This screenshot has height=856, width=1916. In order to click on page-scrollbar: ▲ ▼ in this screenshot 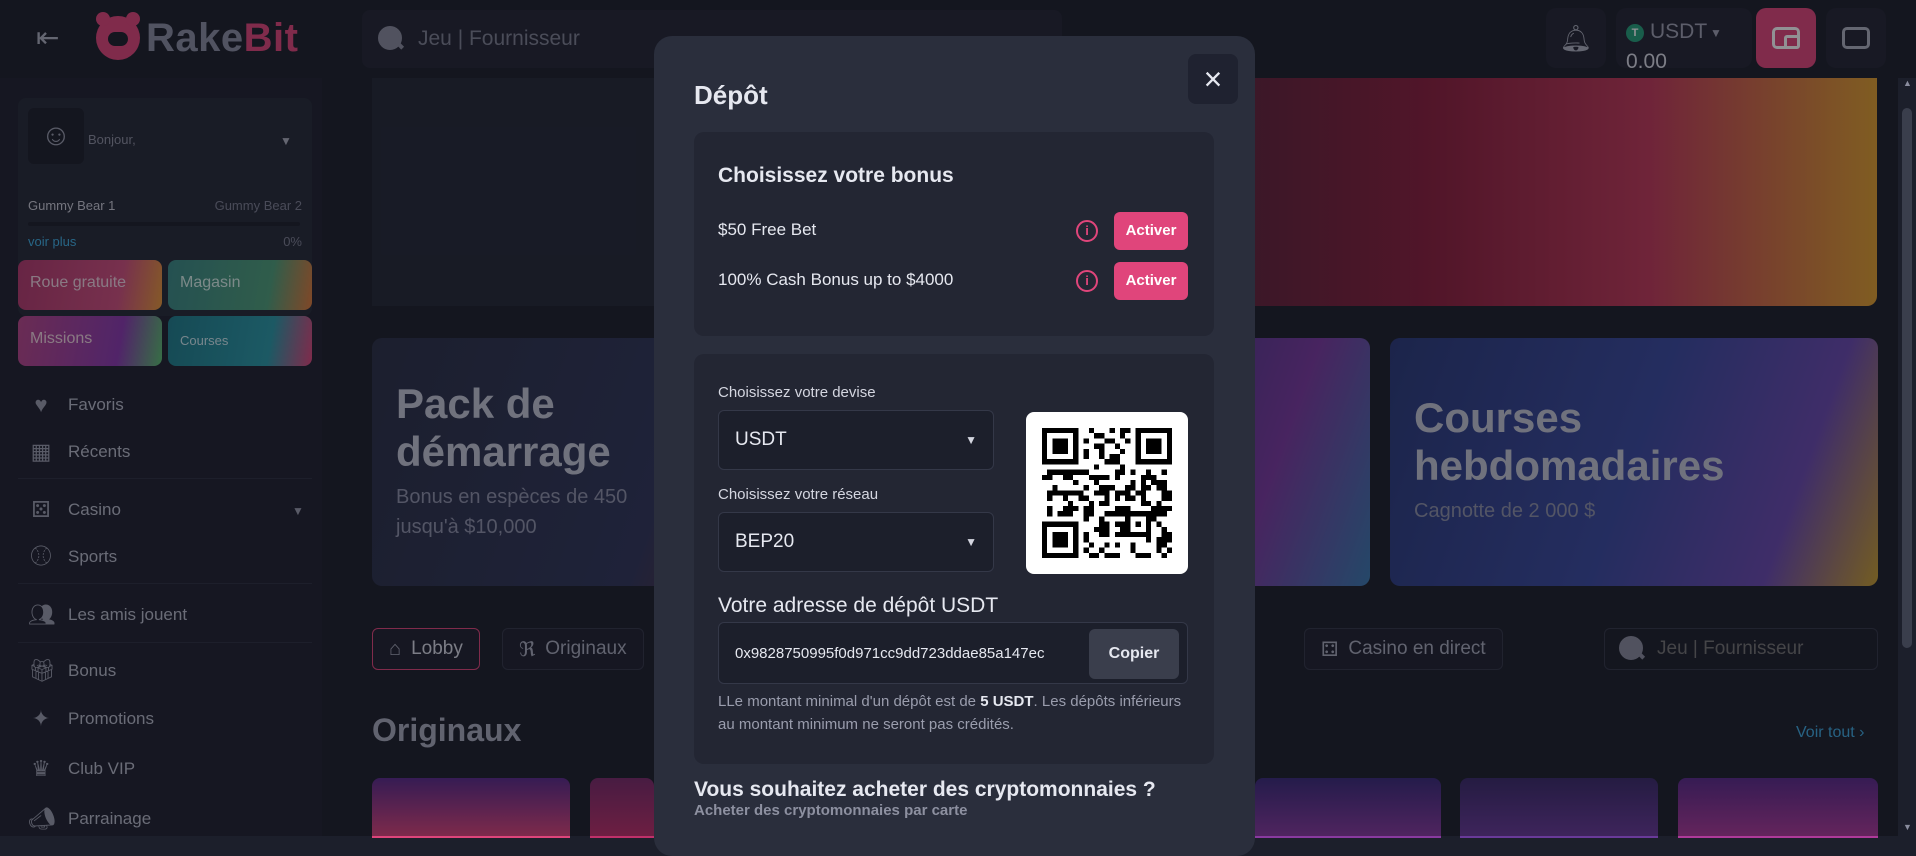, I will do `click(1907, 457)`.